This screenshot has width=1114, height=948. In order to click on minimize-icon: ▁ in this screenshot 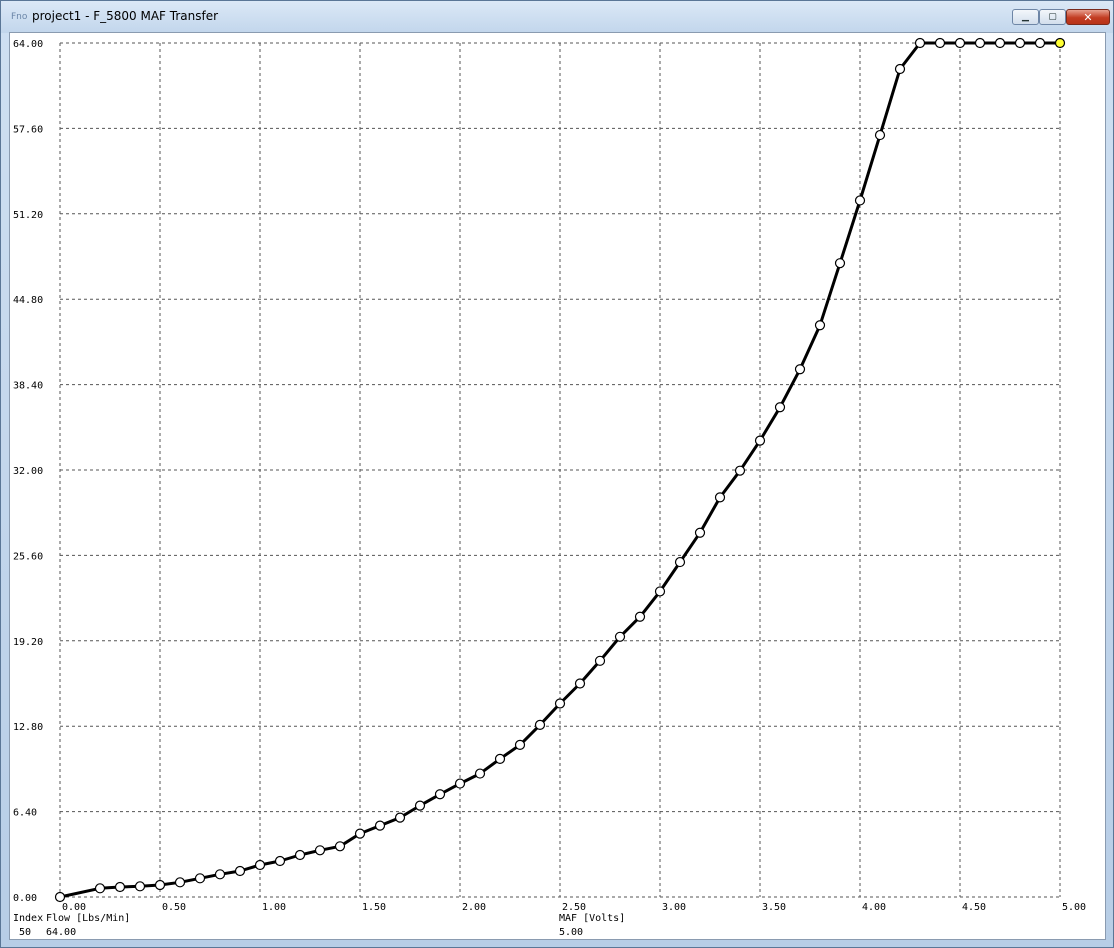, I will do `click(1025, 16)`.